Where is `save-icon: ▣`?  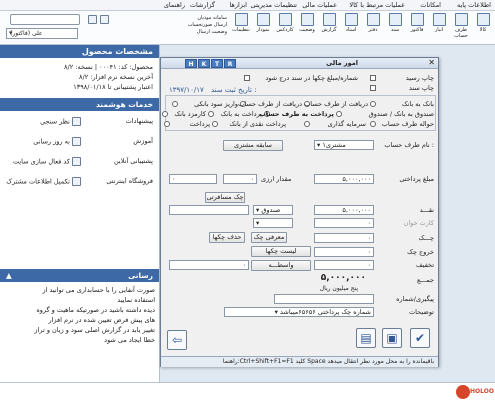
save-icon: ▣ is located at coordinates (392, 338).